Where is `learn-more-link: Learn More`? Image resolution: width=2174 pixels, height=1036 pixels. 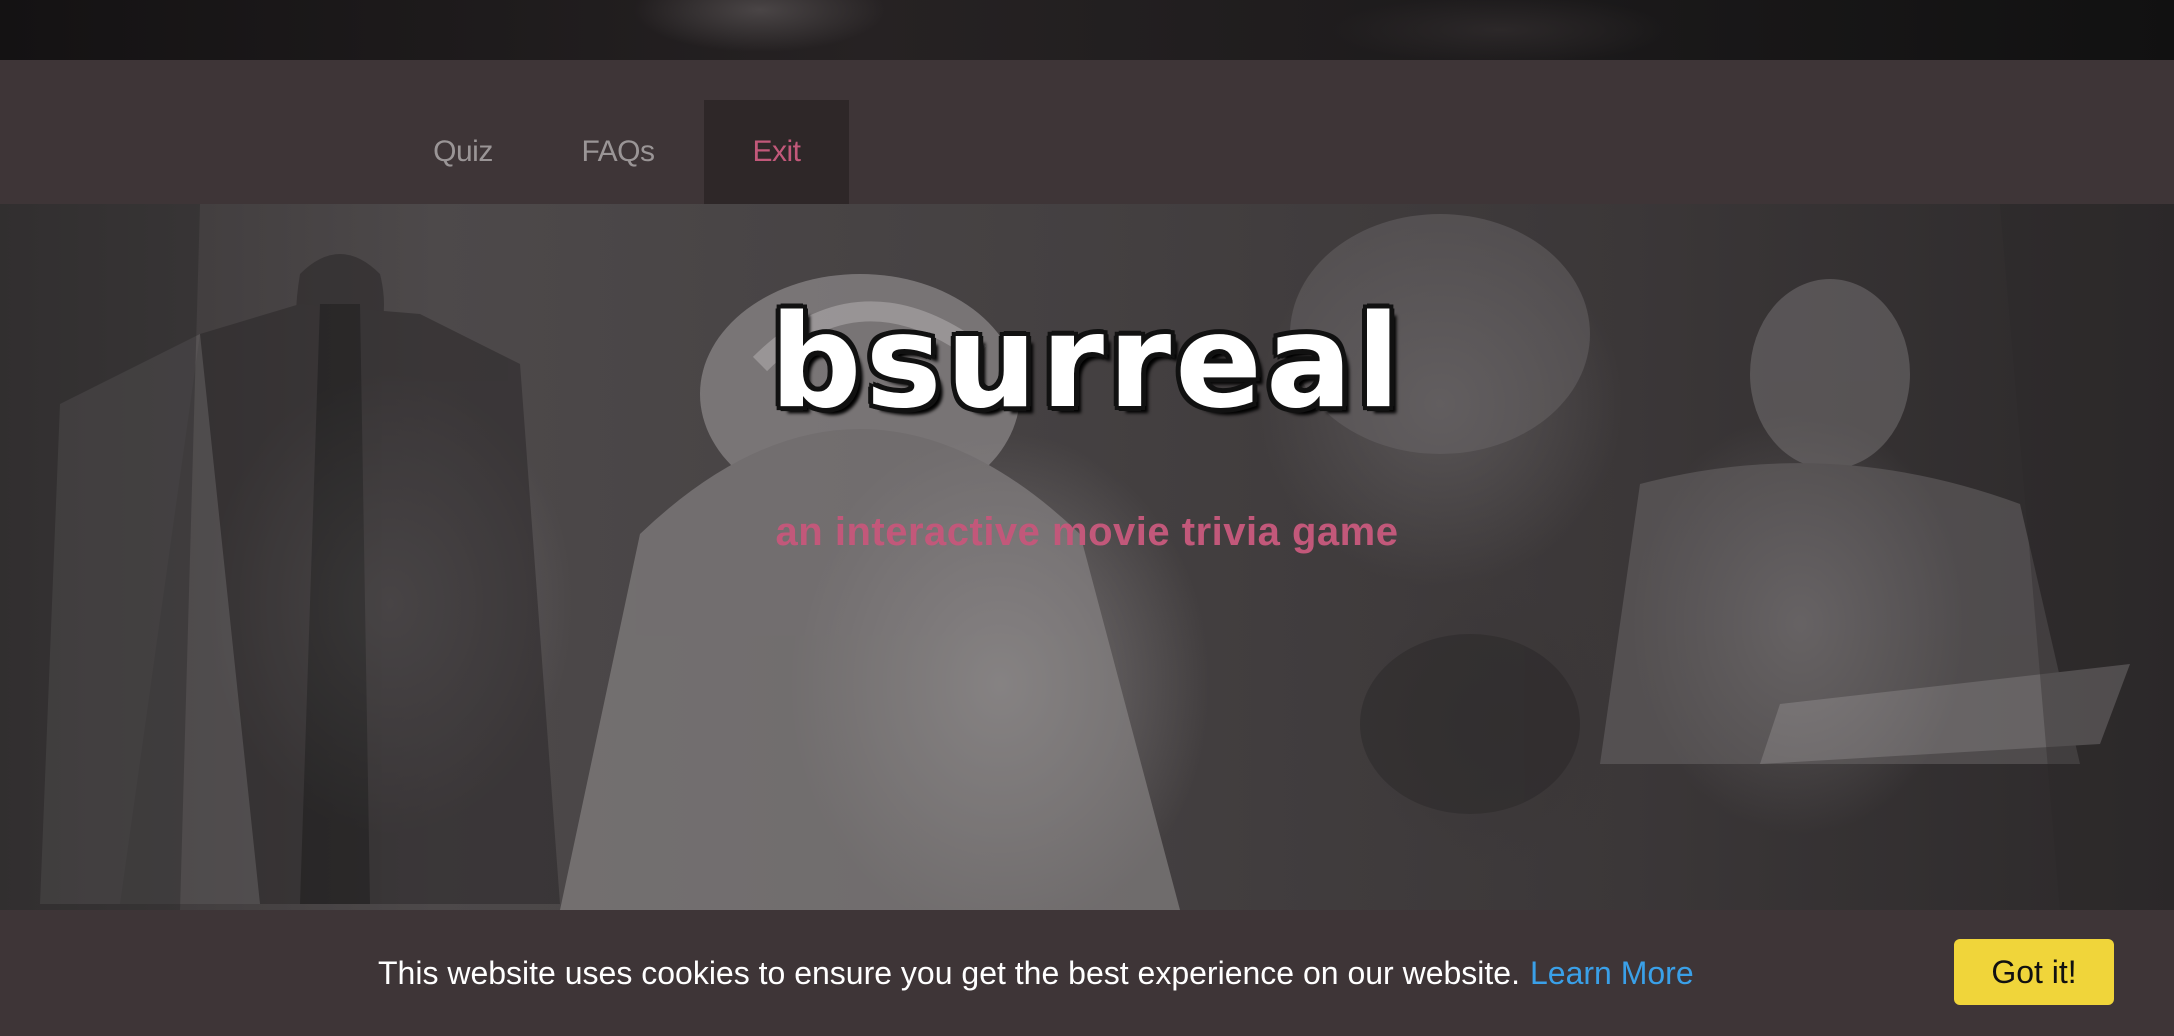
learn-more-link: Learn More is located at coordinates (1612, 973).